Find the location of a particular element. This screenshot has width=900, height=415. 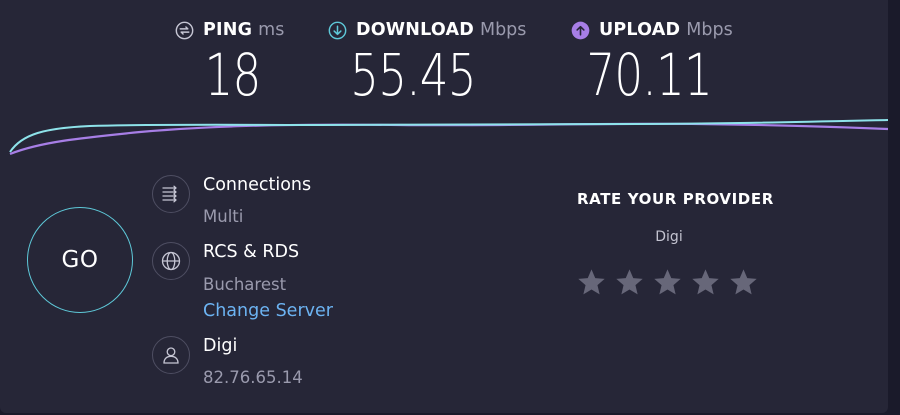

star-2-icon is located at coordinates (629, 282).